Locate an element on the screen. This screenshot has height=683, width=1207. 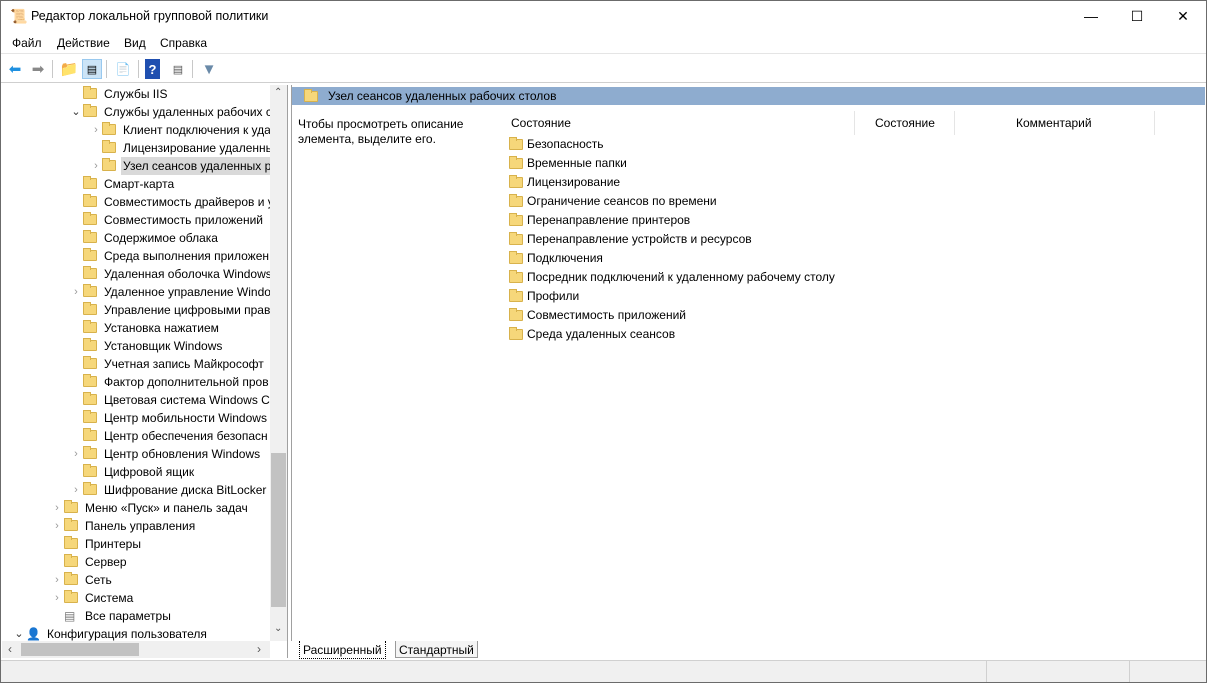
menu-view: Вид is located at coordinates (135, 43).